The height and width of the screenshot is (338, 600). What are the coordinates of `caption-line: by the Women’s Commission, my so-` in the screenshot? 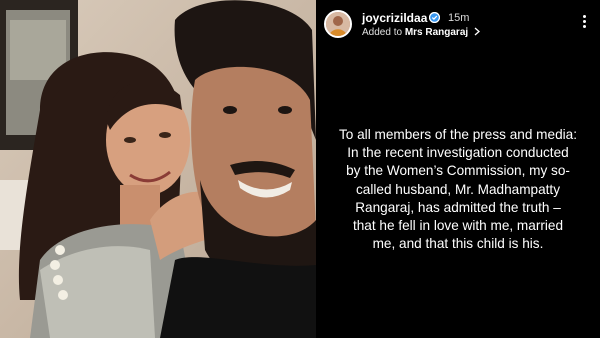 It's located at (458, 171).